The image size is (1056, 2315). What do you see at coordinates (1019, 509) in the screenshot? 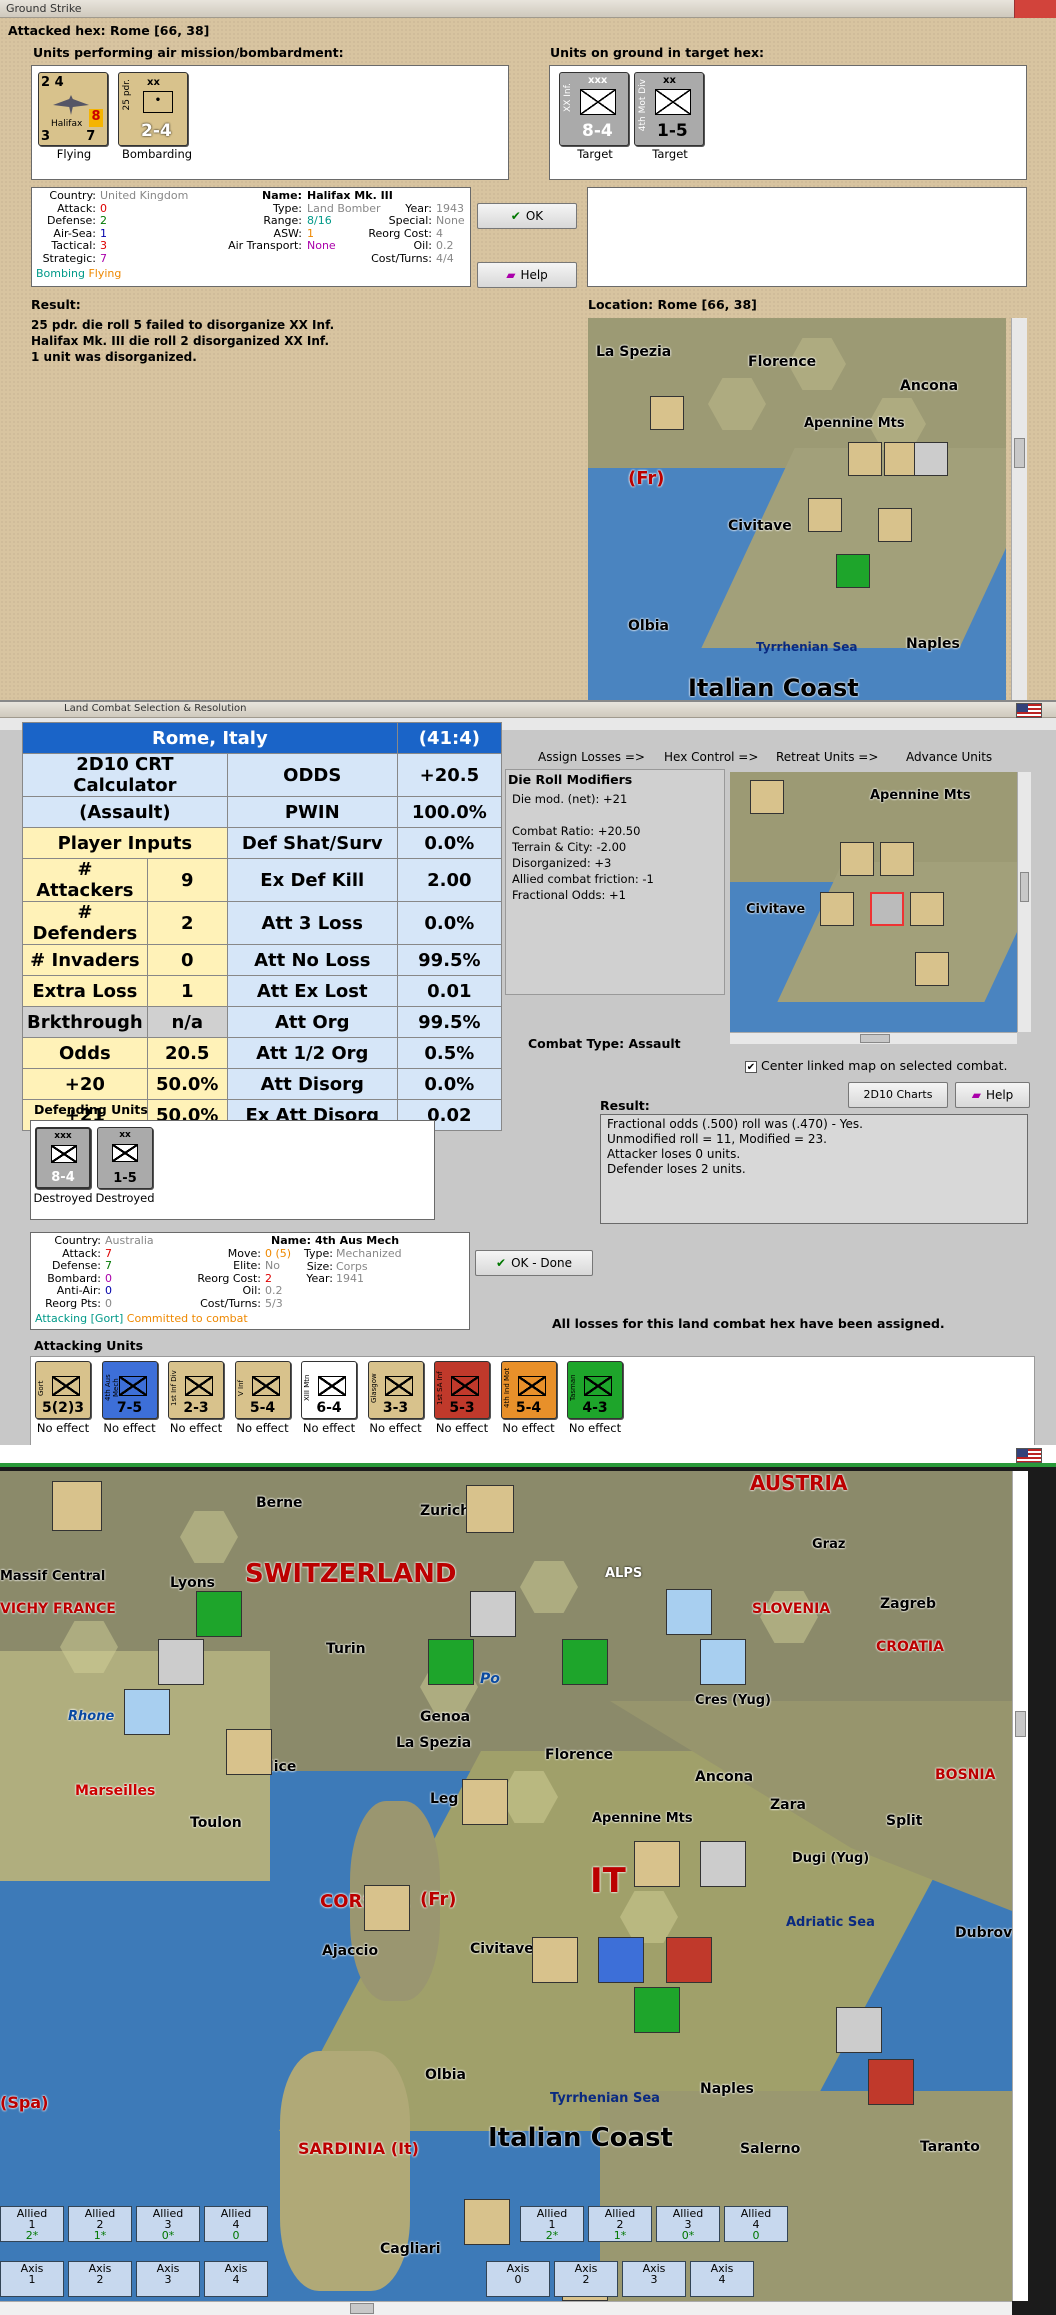
I see `location-map-scrollbar` at bounding box center [1019, 509].